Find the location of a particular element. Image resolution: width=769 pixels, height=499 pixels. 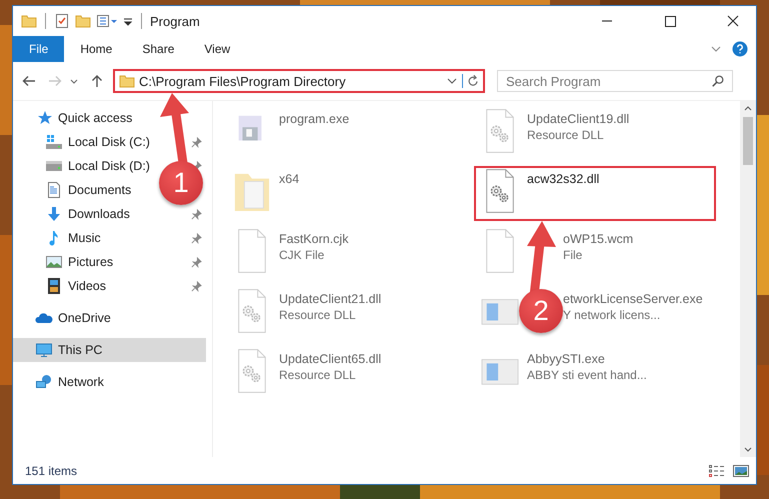

file-name: UpdateClient19.dll is located at coordinates (578, 119).